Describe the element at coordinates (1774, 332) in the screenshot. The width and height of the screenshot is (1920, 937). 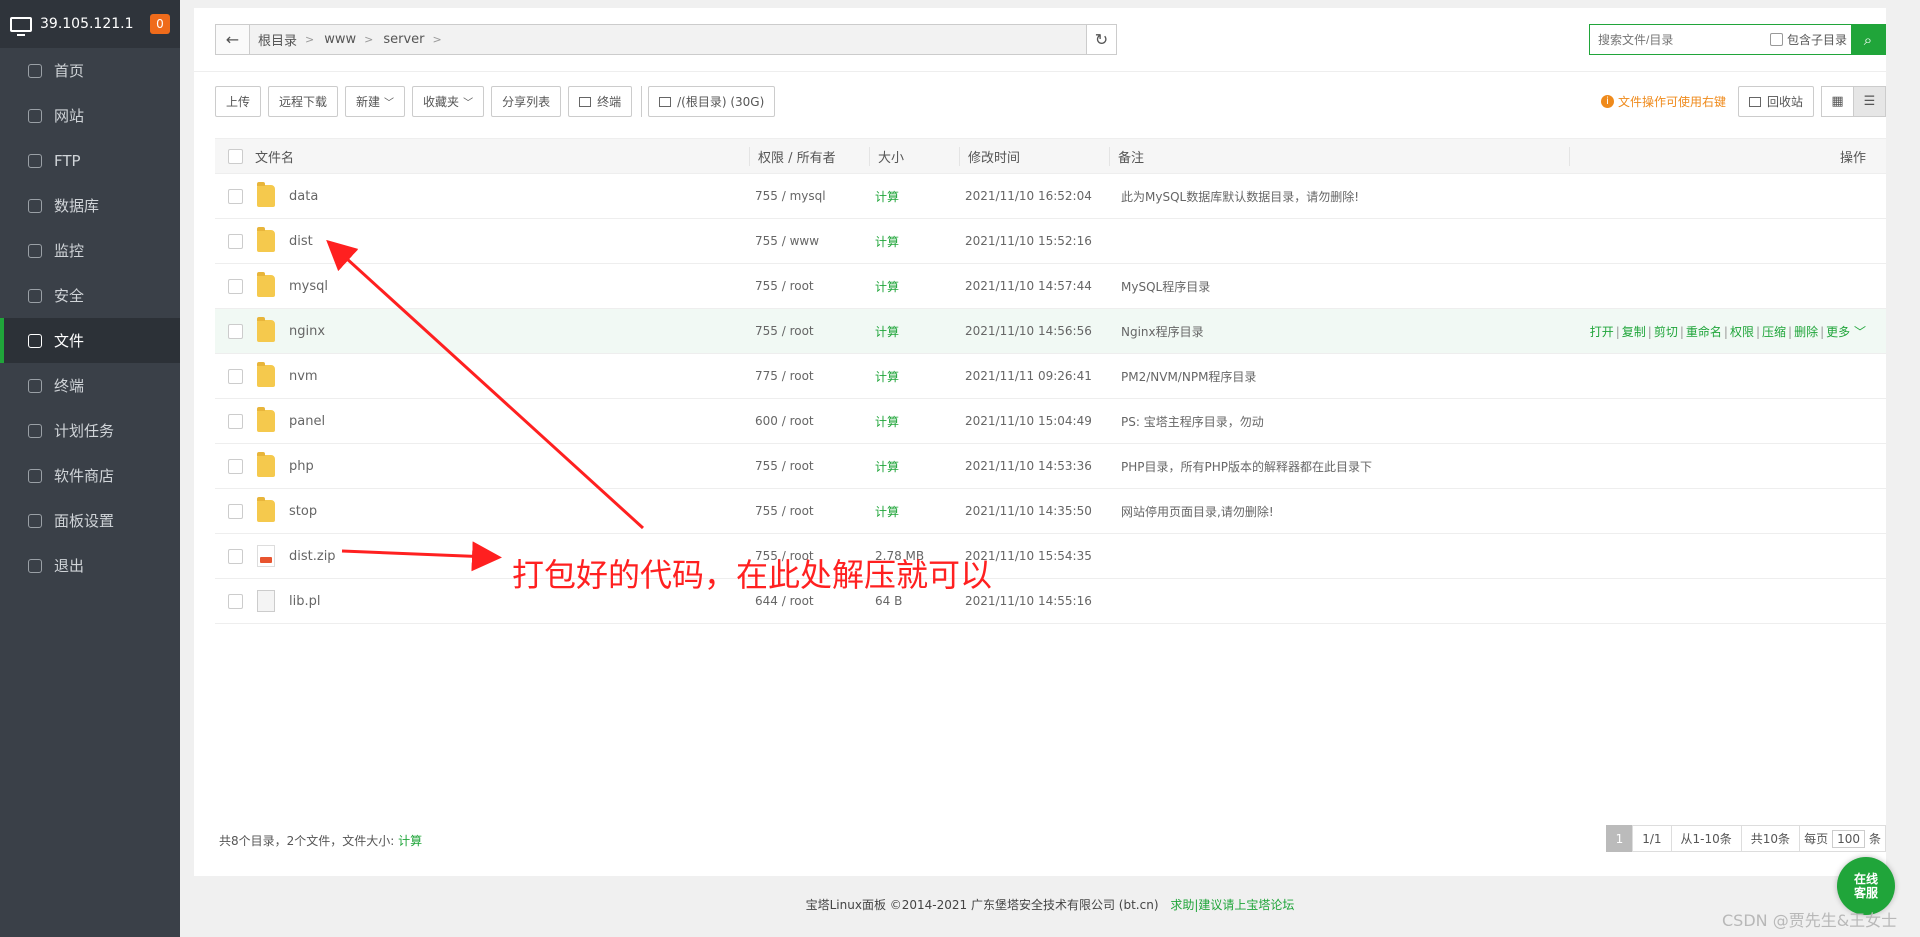
I see `row-op-5: 压缩` at that location.